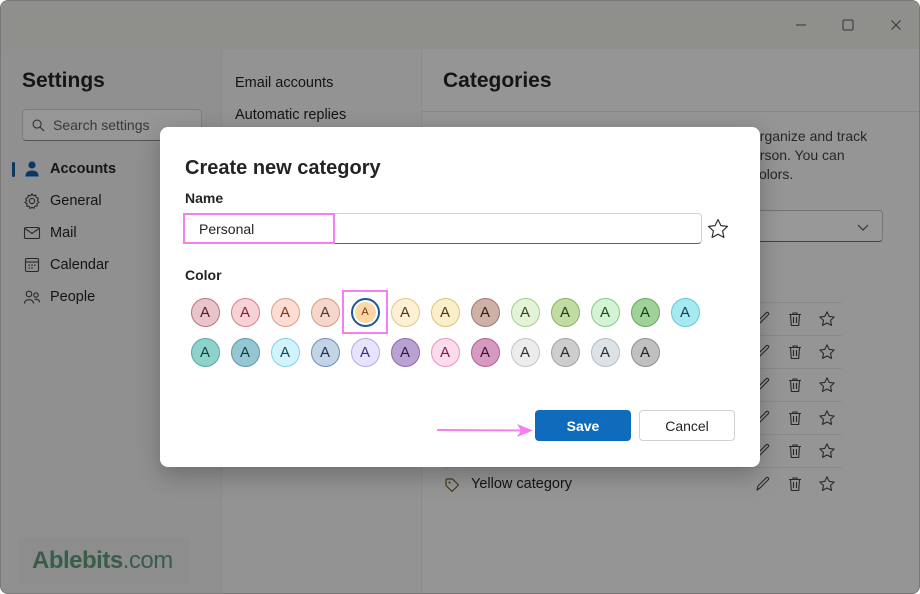  What do you see at coordinates (718, 229) in the screenshot?
I see `favorite-star-icon` at bounding box center [718, 229].